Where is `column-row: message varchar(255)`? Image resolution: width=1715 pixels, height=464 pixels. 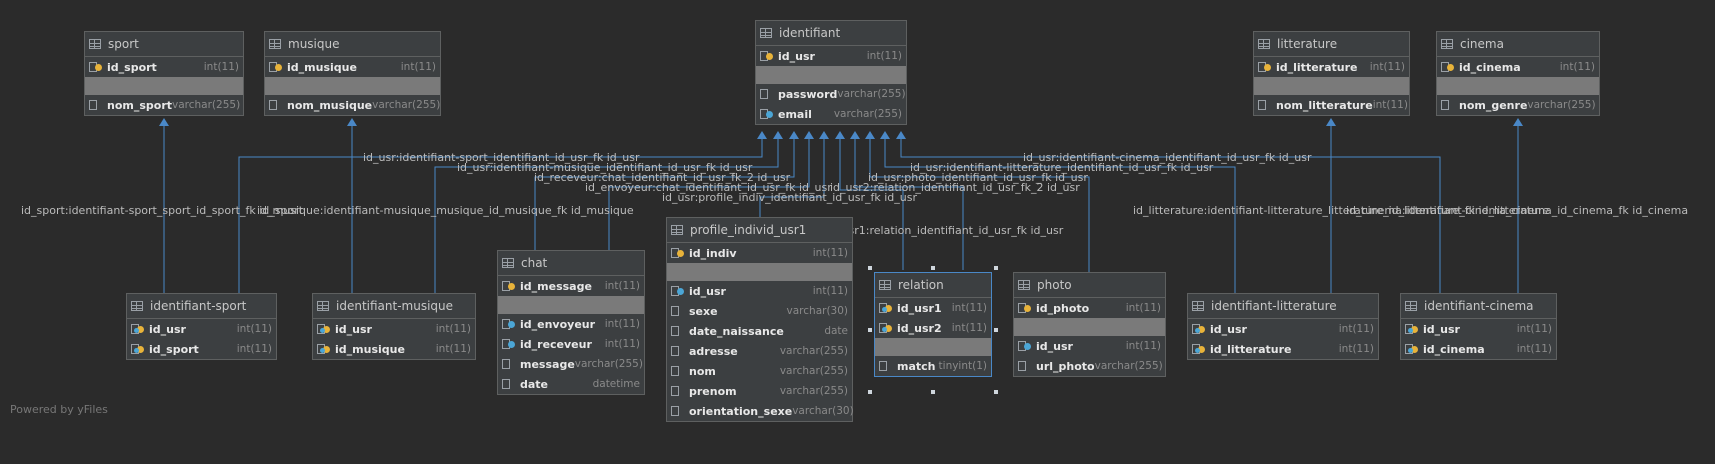
column-row: message varchar(255) is located at coordinates (571, 364).